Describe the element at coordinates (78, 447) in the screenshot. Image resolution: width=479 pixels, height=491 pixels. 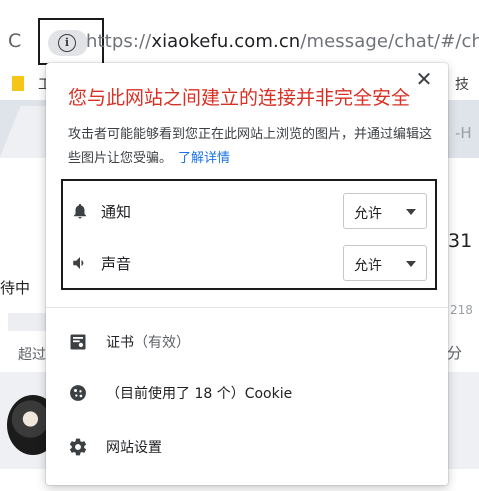
I see `settings-gear-icon` at that location.